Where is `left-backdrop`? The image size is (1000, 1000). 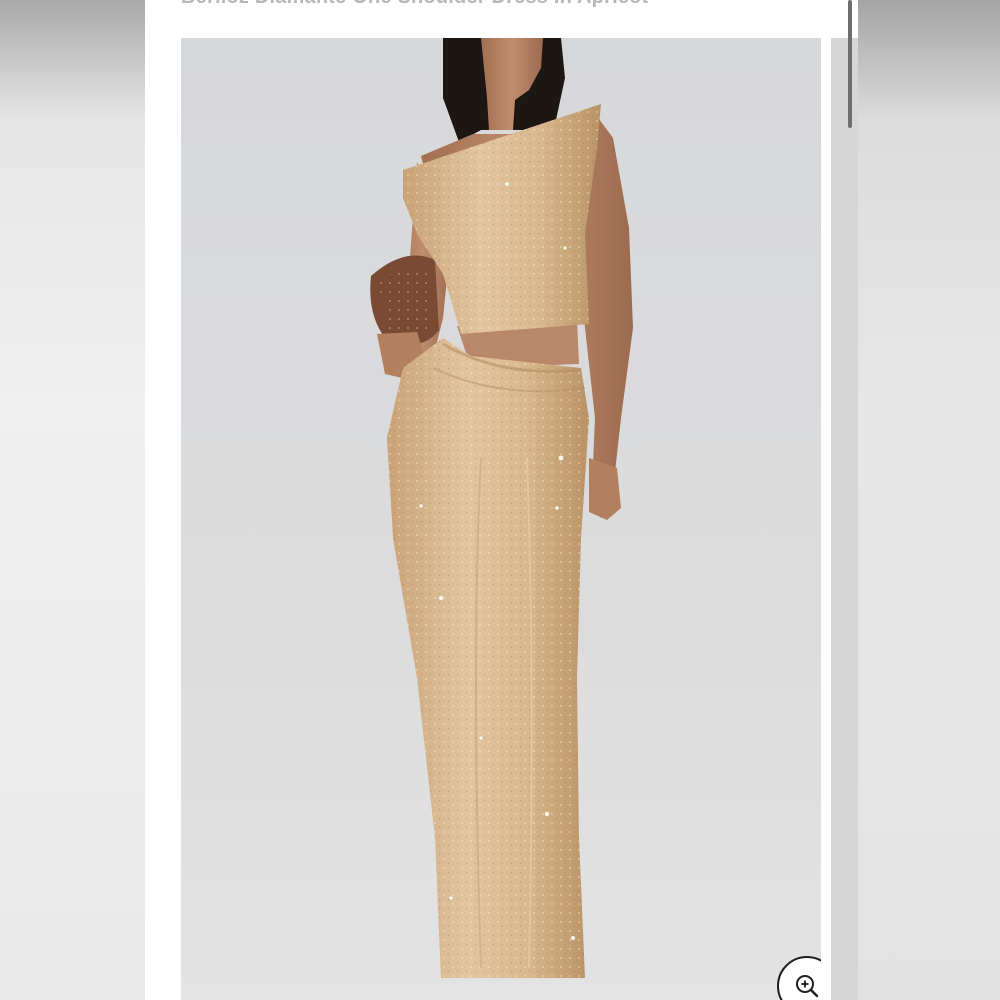
left-backdrop is located at coordinates (72, 500).